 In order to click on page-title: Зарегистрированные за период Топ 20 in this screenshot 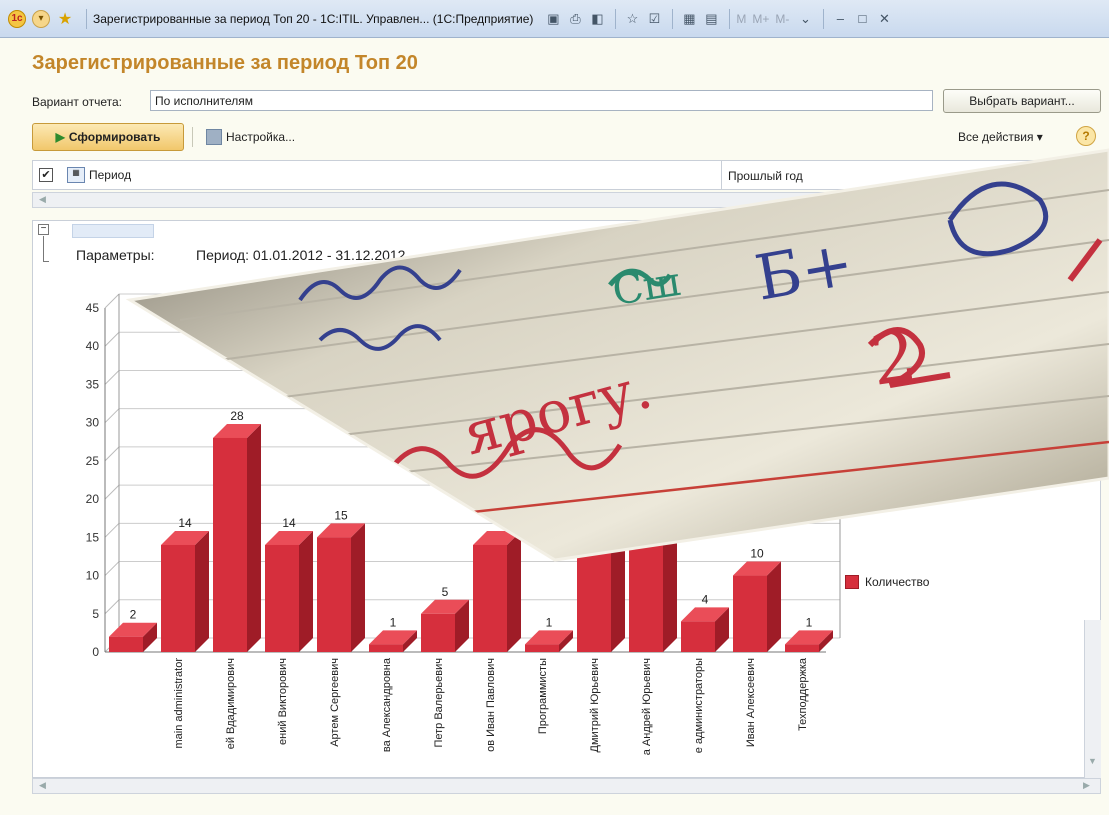, I will do `click(225, 63)`.